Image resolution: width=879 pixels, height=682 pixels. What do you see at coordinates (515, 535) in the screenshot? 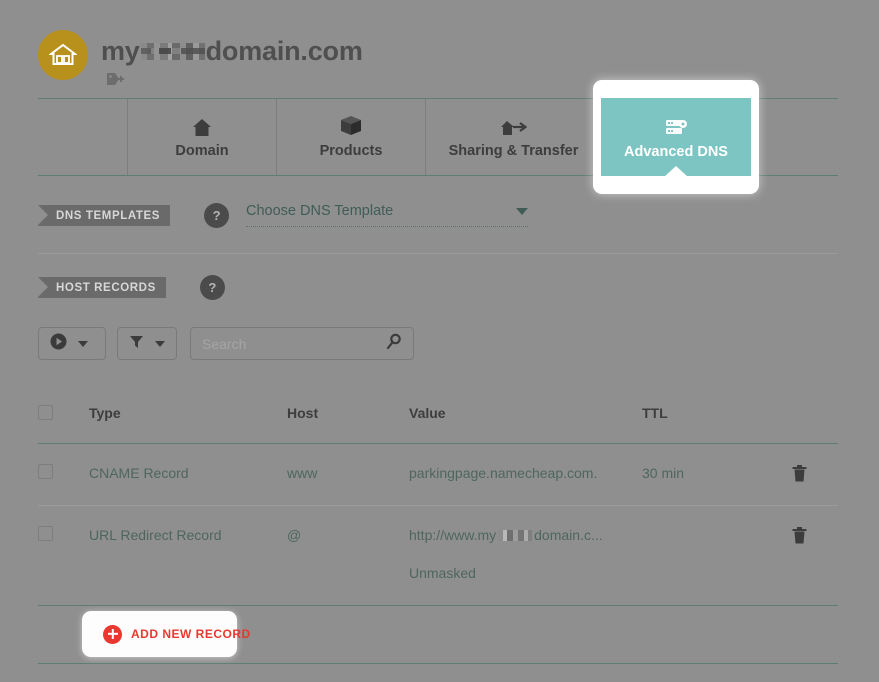
I see `value-redacted-block` at bounding box center [515, 535].